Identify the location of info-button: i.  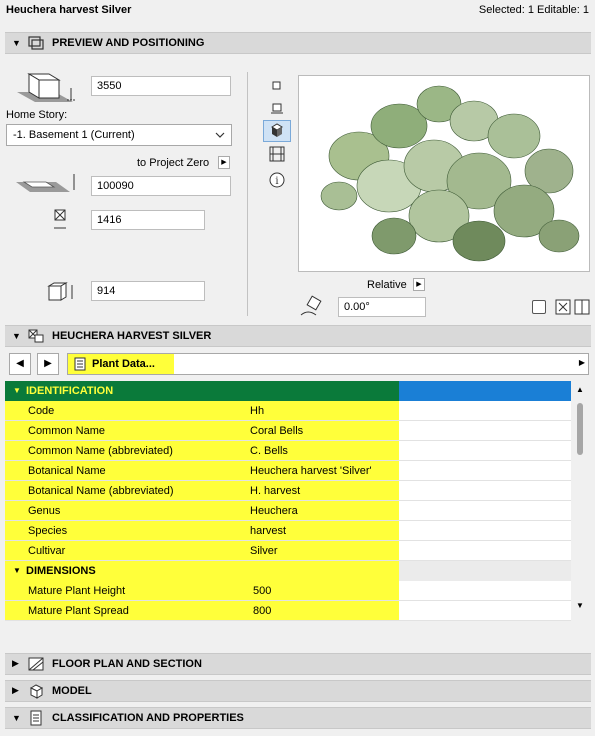
(277, 180).